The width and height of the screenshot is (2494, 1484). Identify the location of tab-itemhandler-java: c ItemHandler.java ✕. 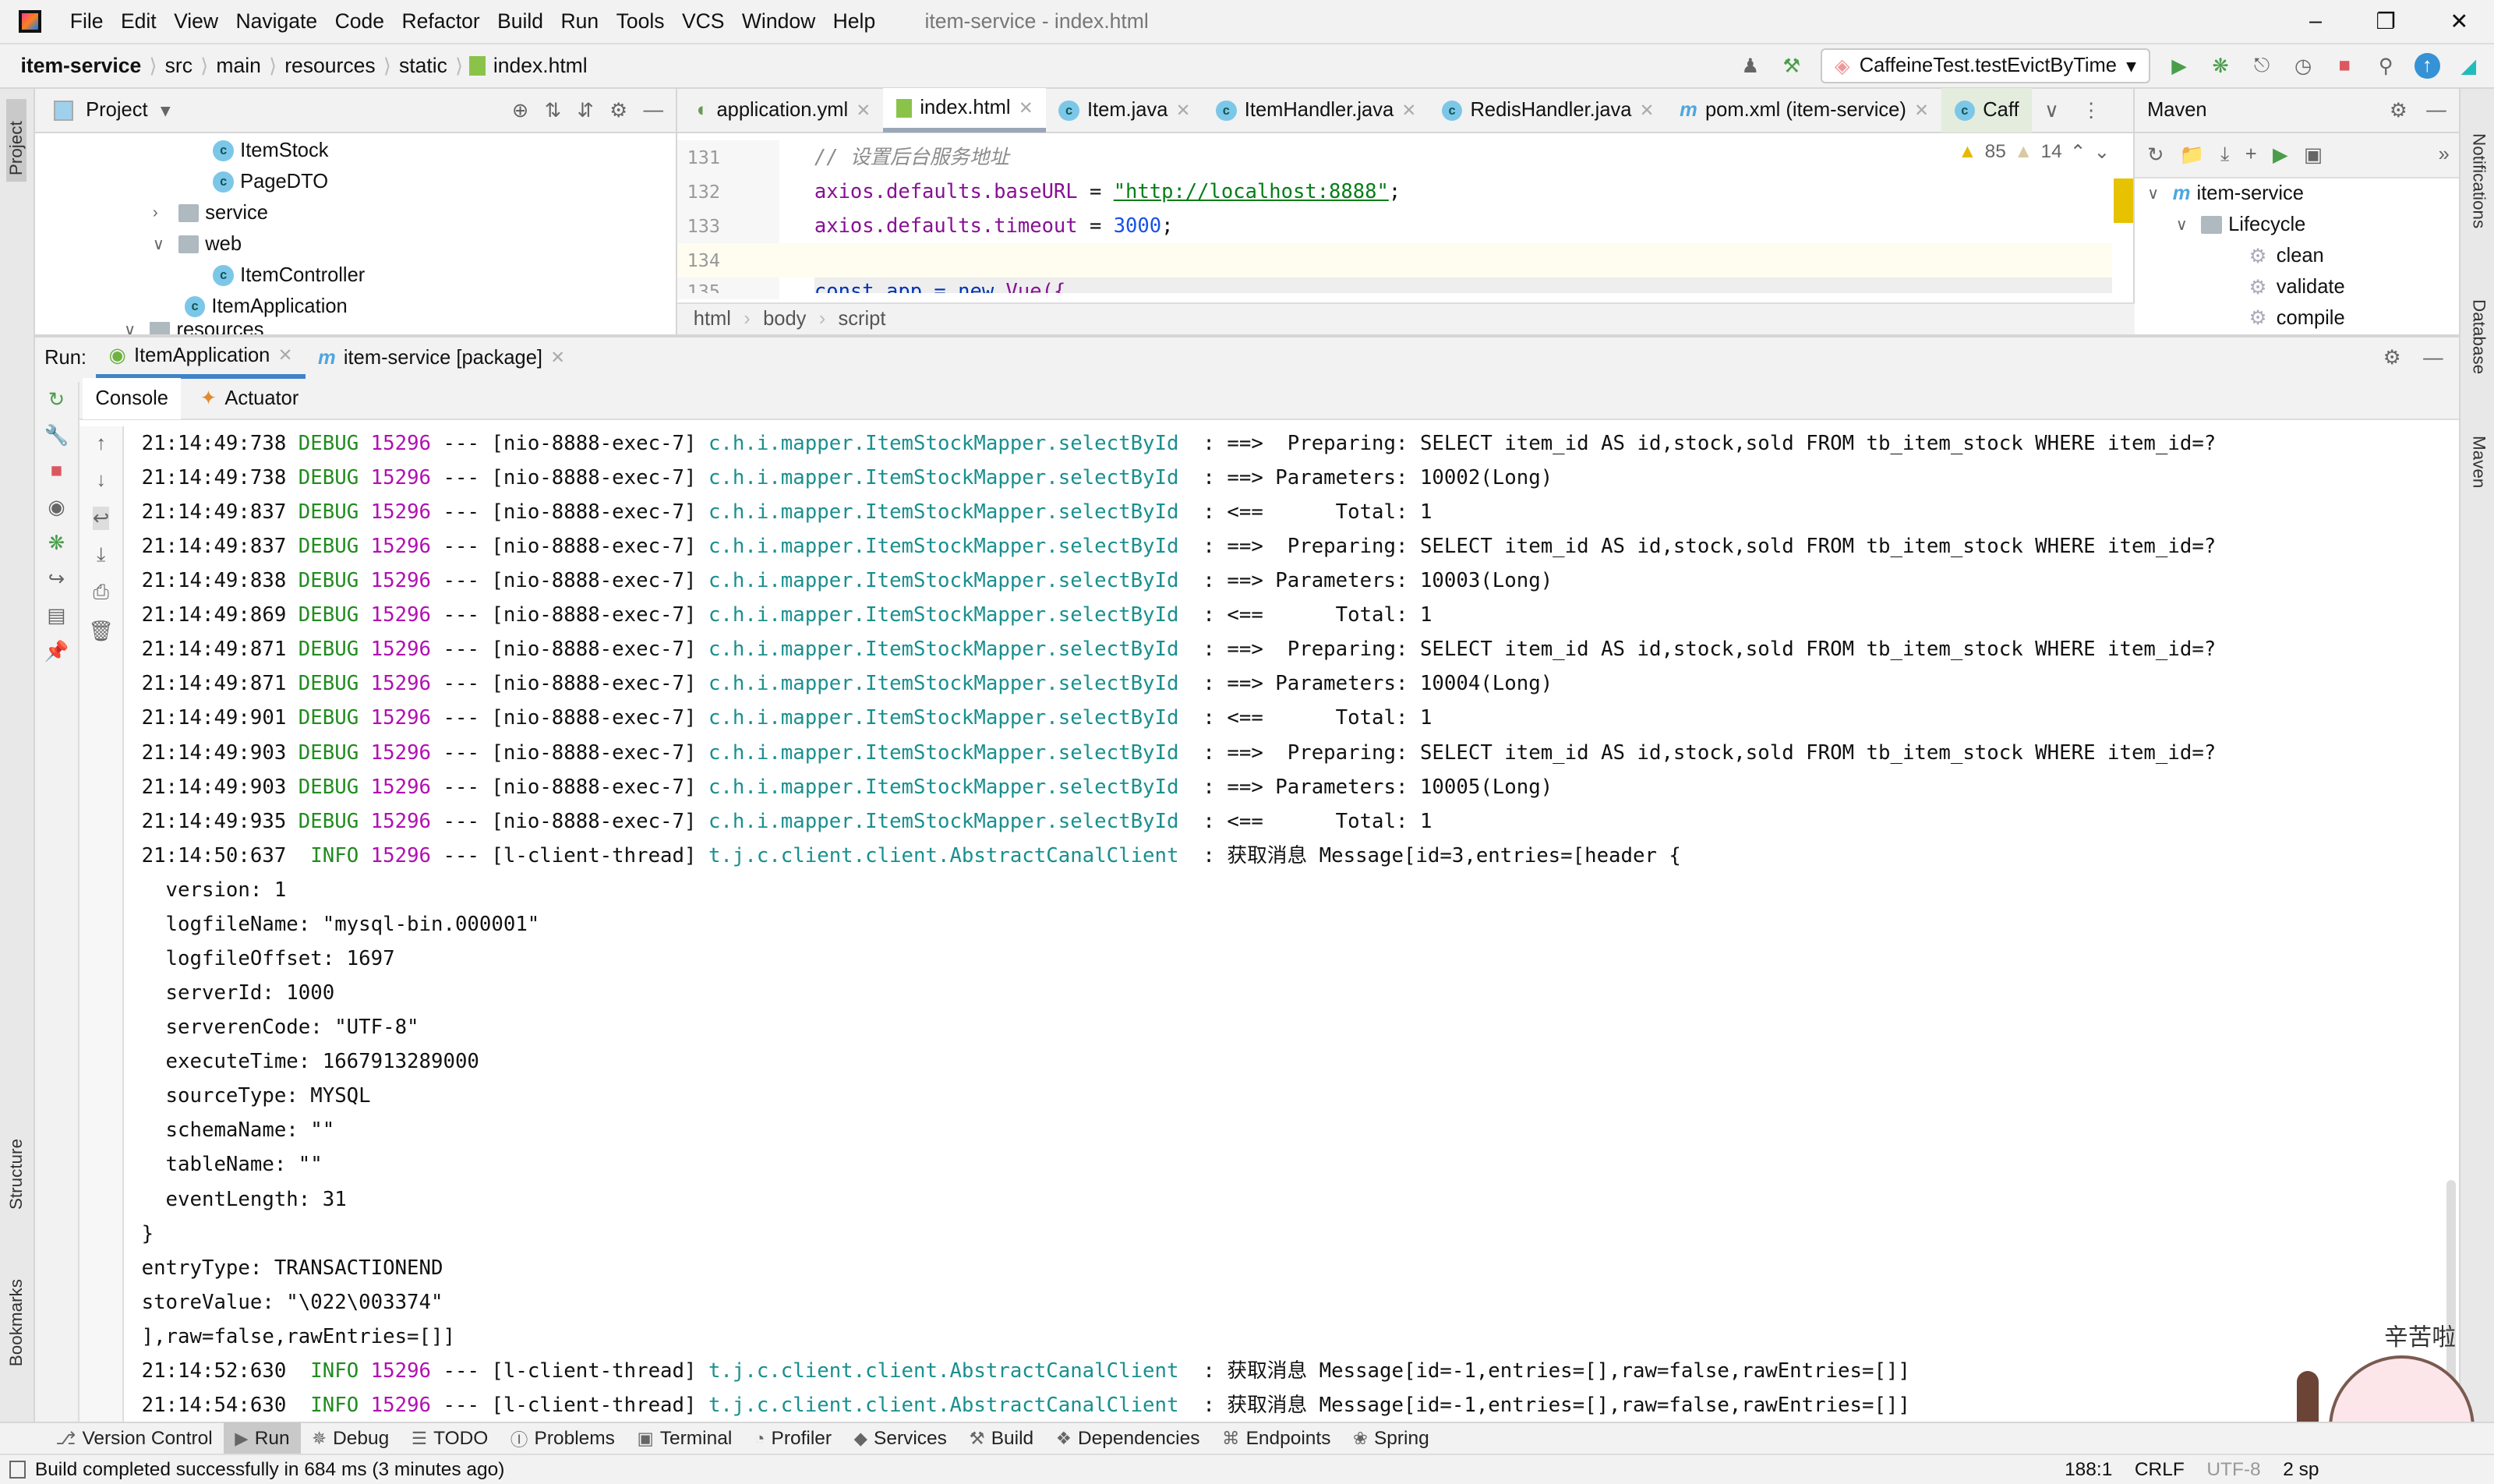
(1316, 110).